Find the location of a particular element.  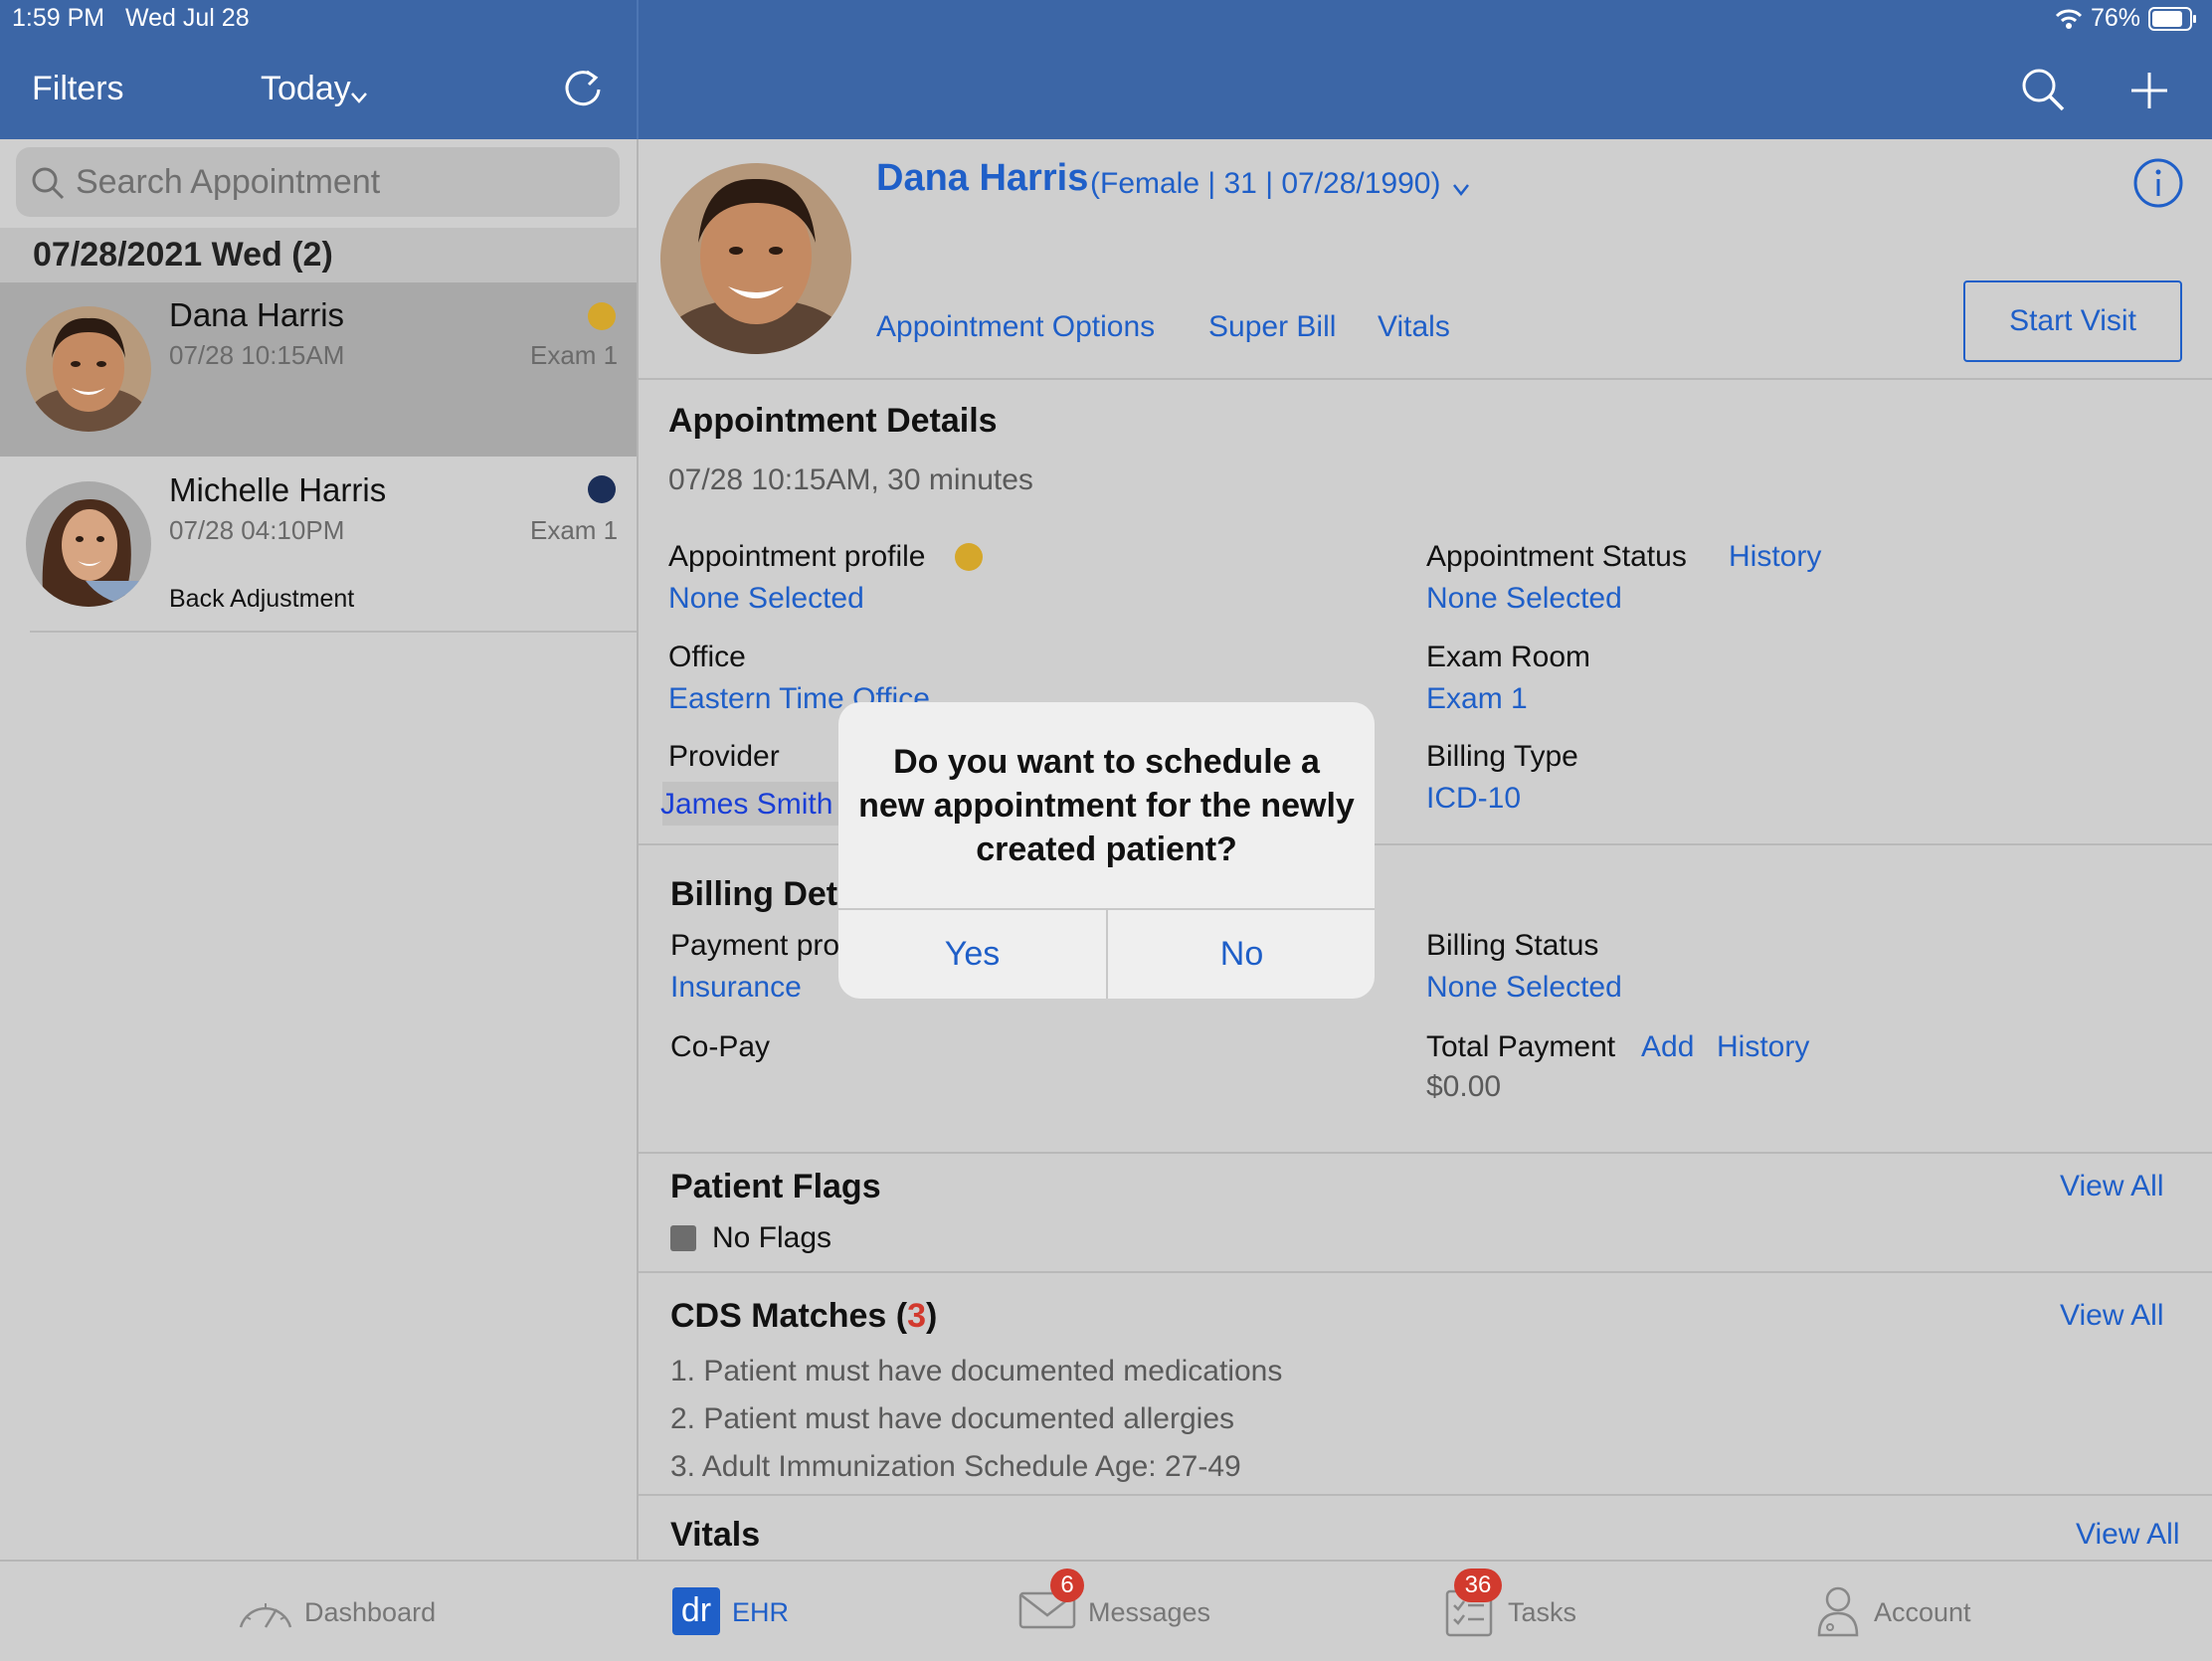

appointment-note: Back Adjustment is located at coordinates (262, 599).